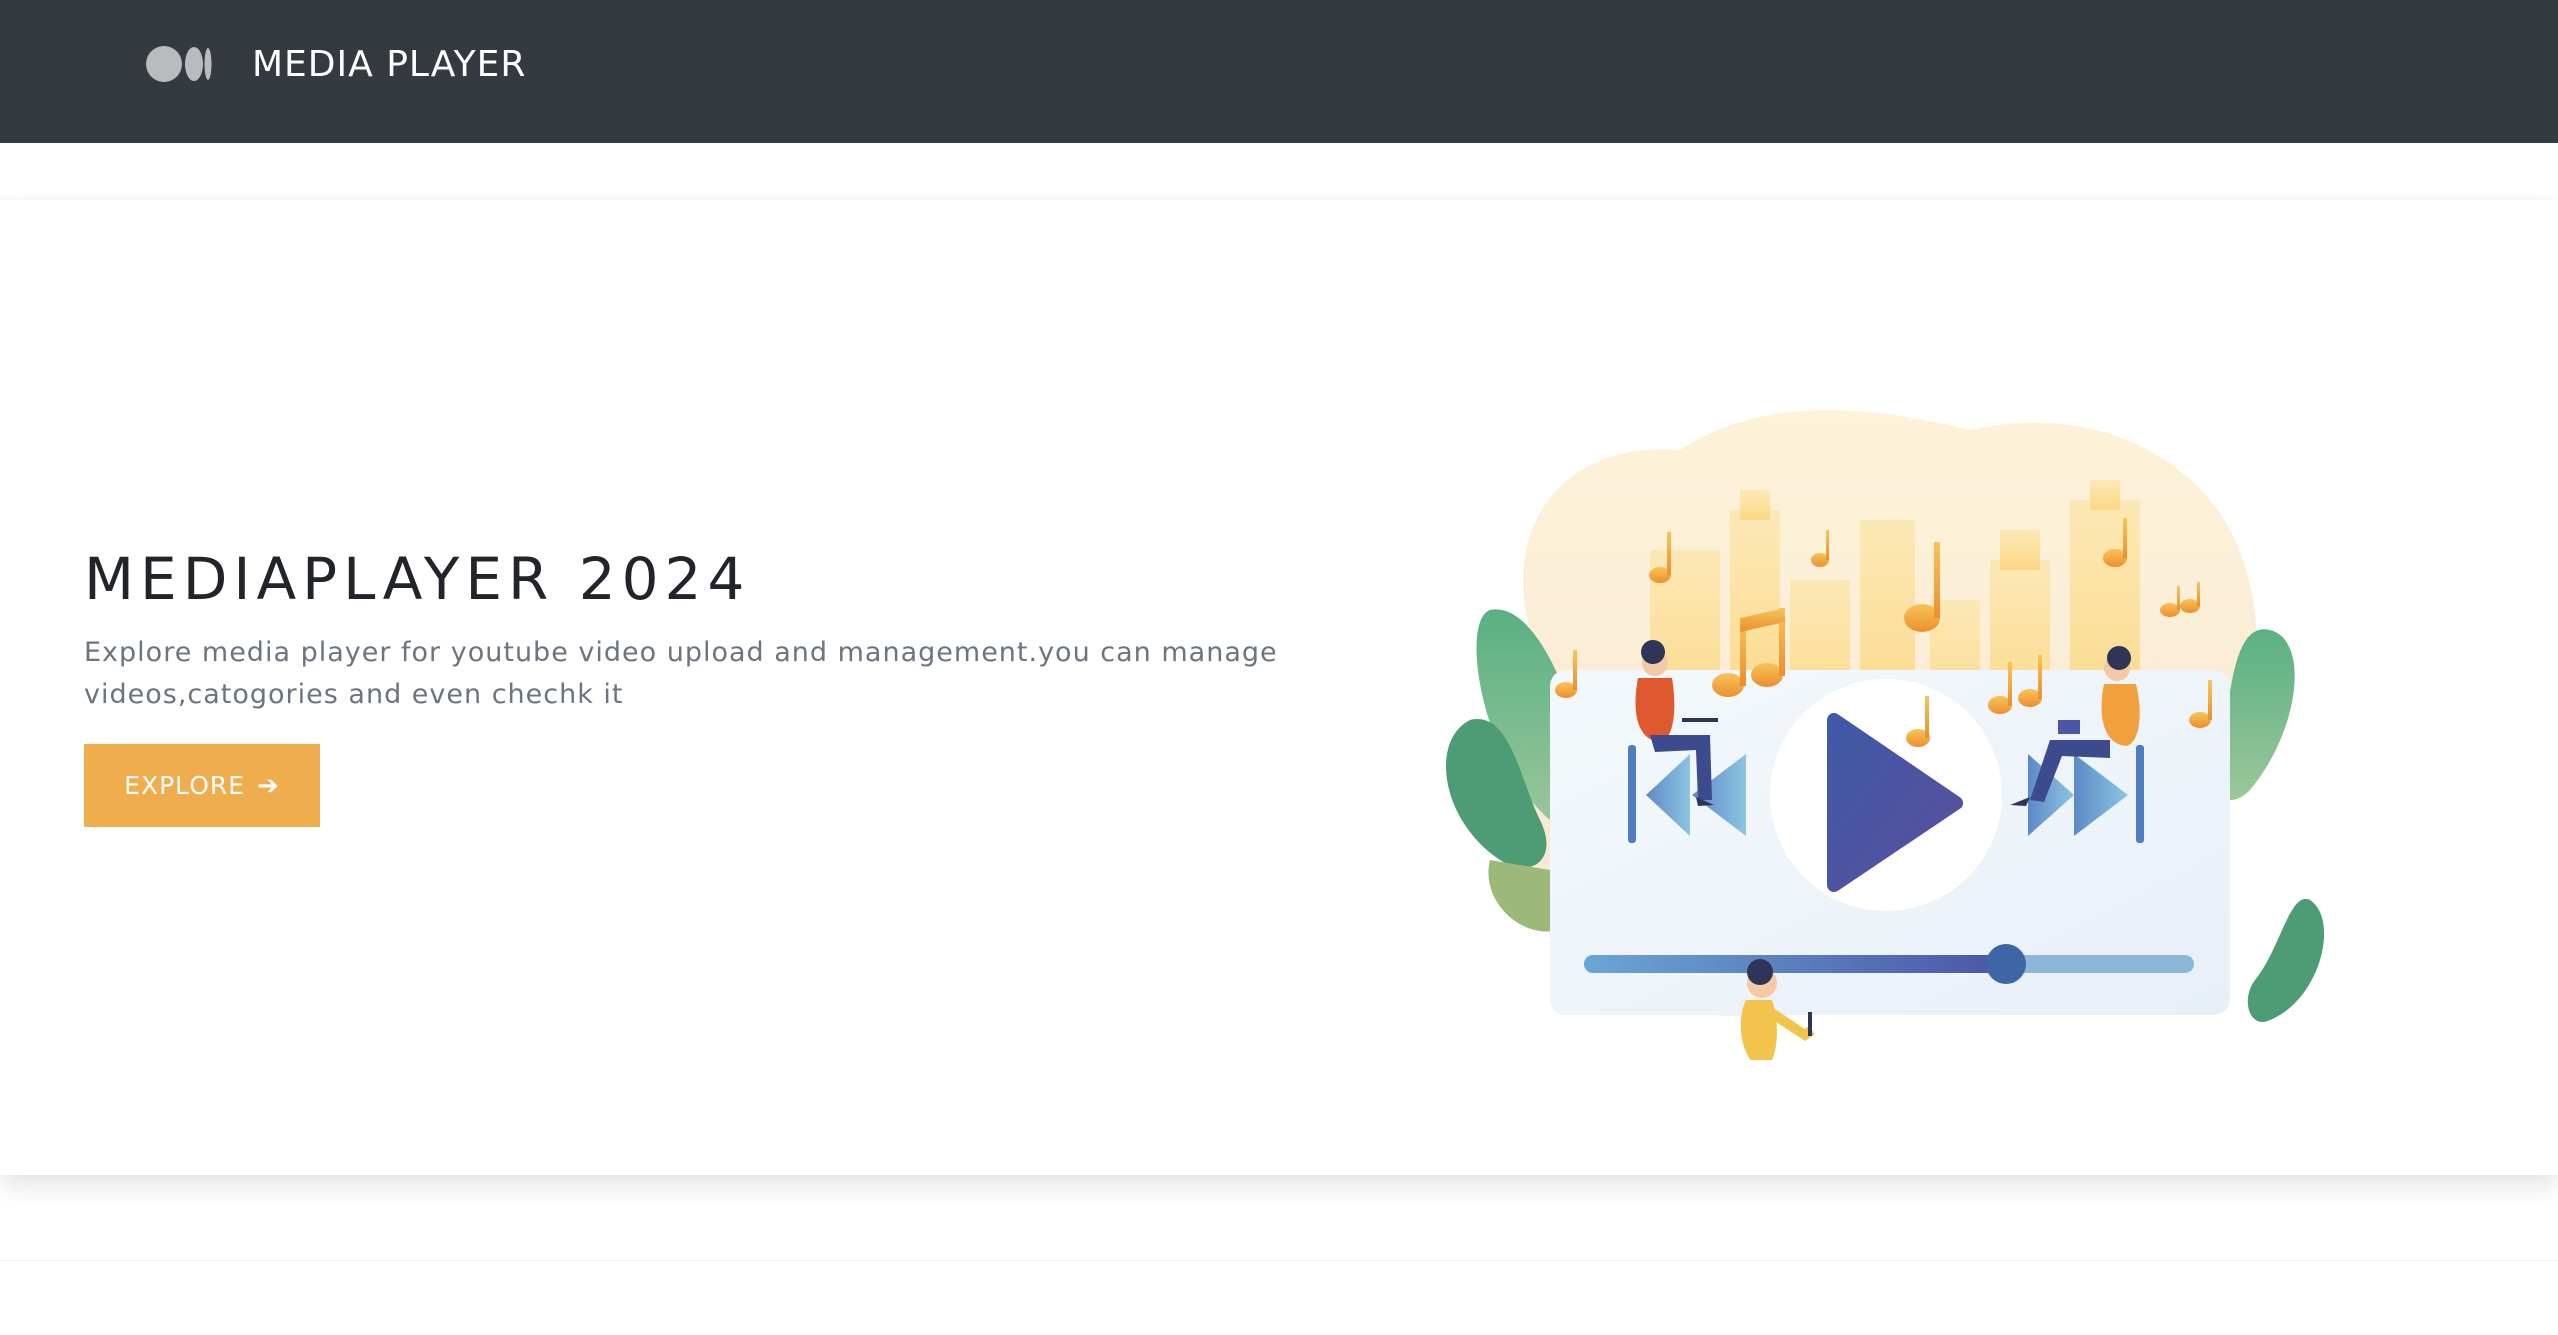 This screenshot has width=2558, height=1335. Describe the element at coordinates (1279, 71) in the screenshot. I see `navbar: MEDIA PLAYER` at that location.